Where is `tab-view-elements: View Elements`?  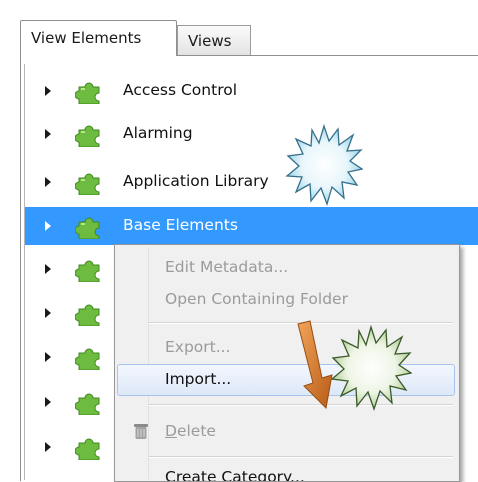 tab-view-elements: View Elements is located at coordinates (98, 38).